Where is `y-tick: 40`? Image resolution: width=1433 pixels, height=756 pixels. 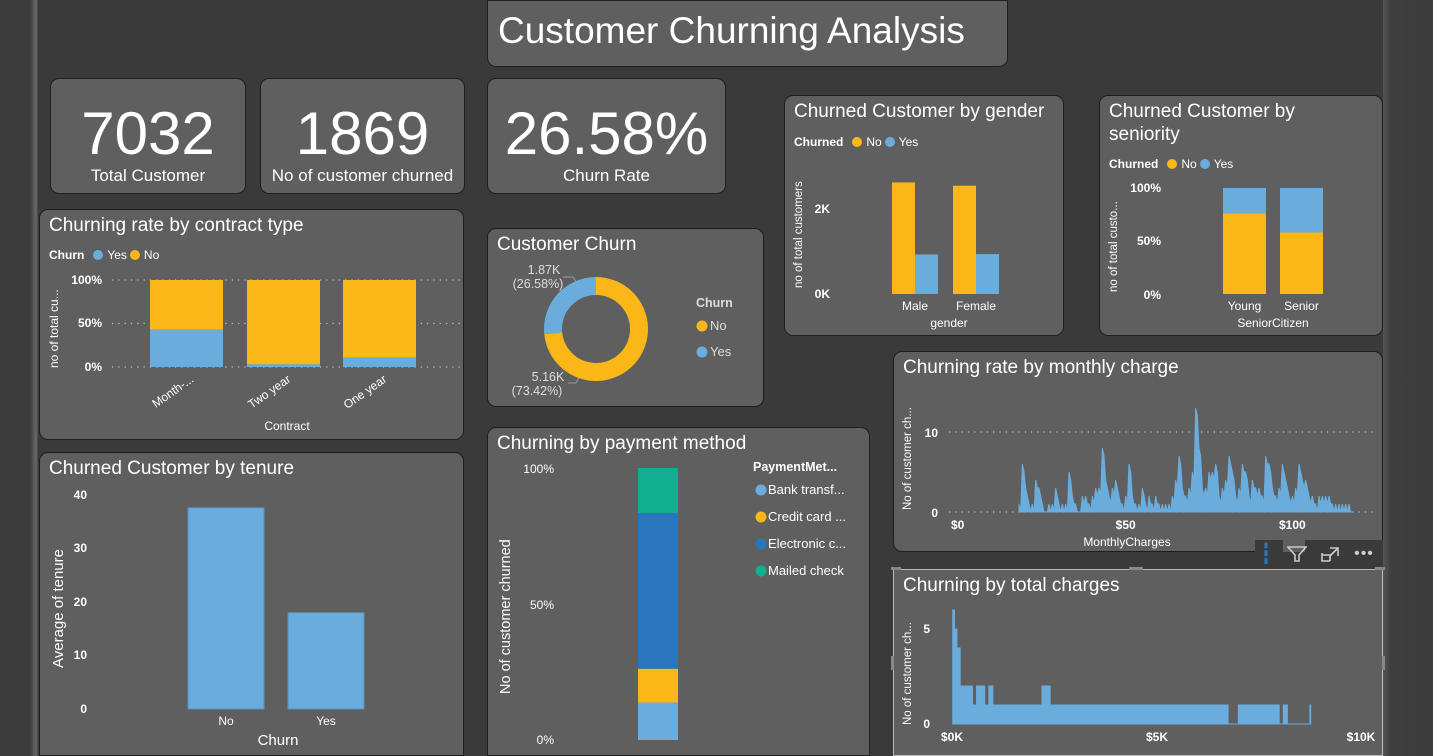
y-tick: 40 is located at coordinates (81, 495).